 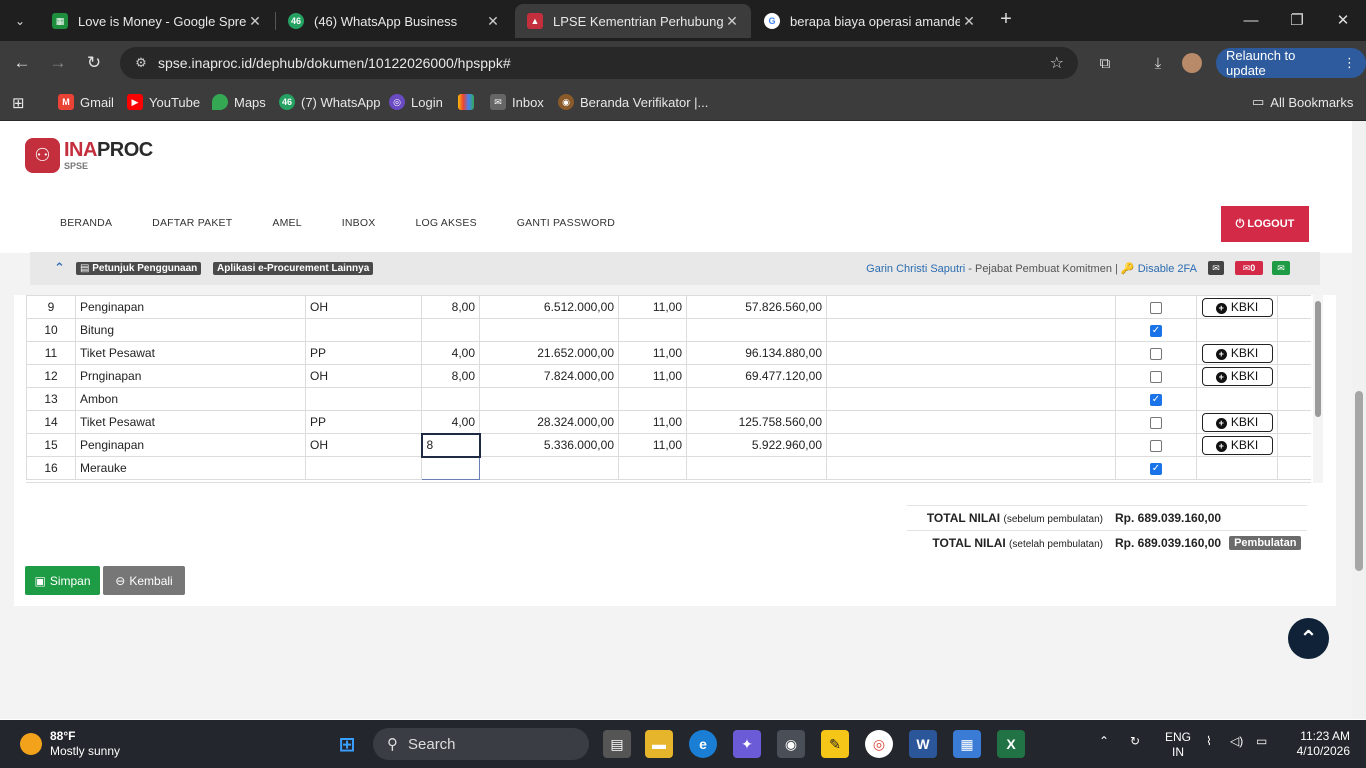 What do you see at coordinates (359, 223) in the screenshot?
I see `nav-inbox: INBOX` at bounding box center [359, 223].